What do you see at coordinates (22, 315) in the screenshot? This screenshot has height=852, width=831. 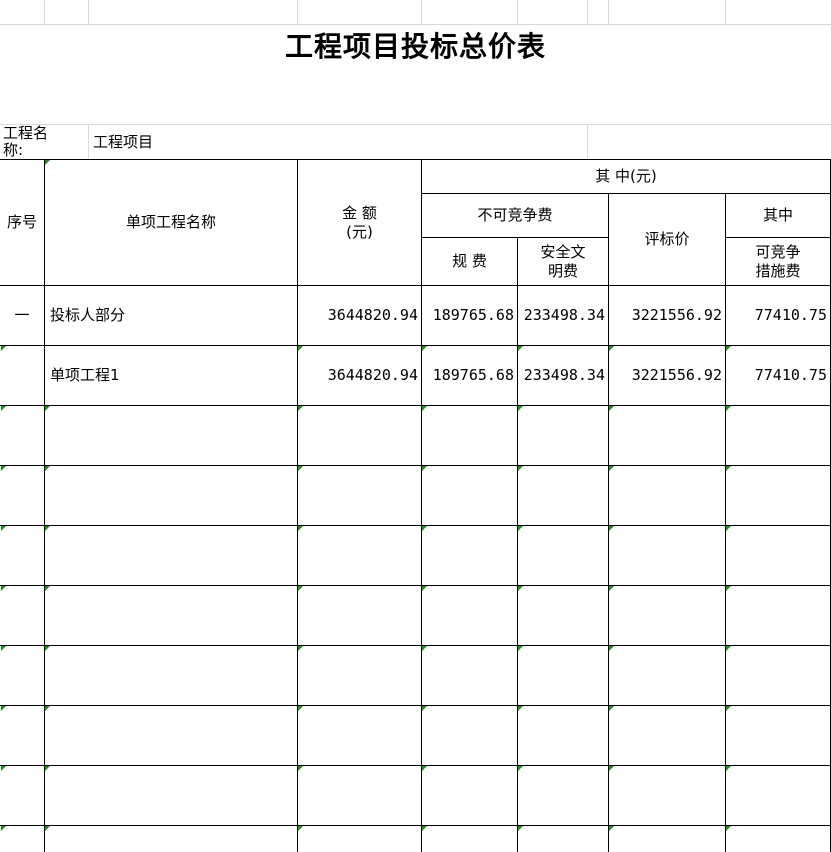 I see `row-seq: 一` at bounding box center [22, 315].